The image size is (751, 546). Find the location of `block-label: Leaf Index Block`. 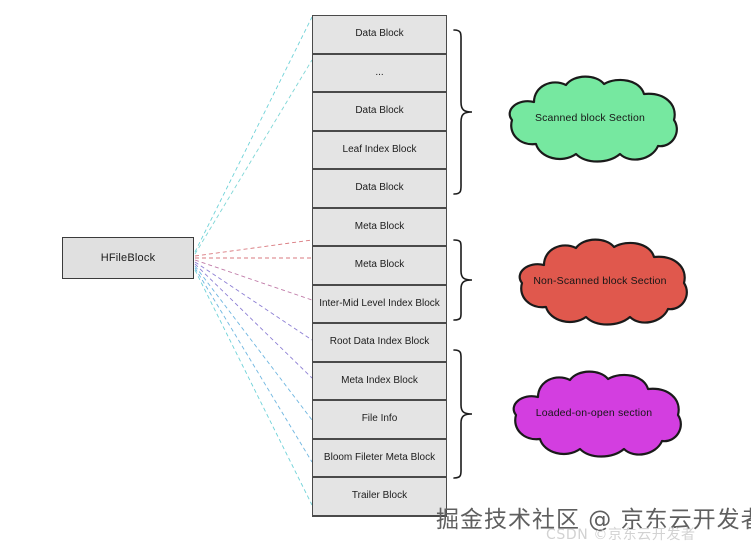

block-label: Leaf Index Block is located at coordinates (379, 149).